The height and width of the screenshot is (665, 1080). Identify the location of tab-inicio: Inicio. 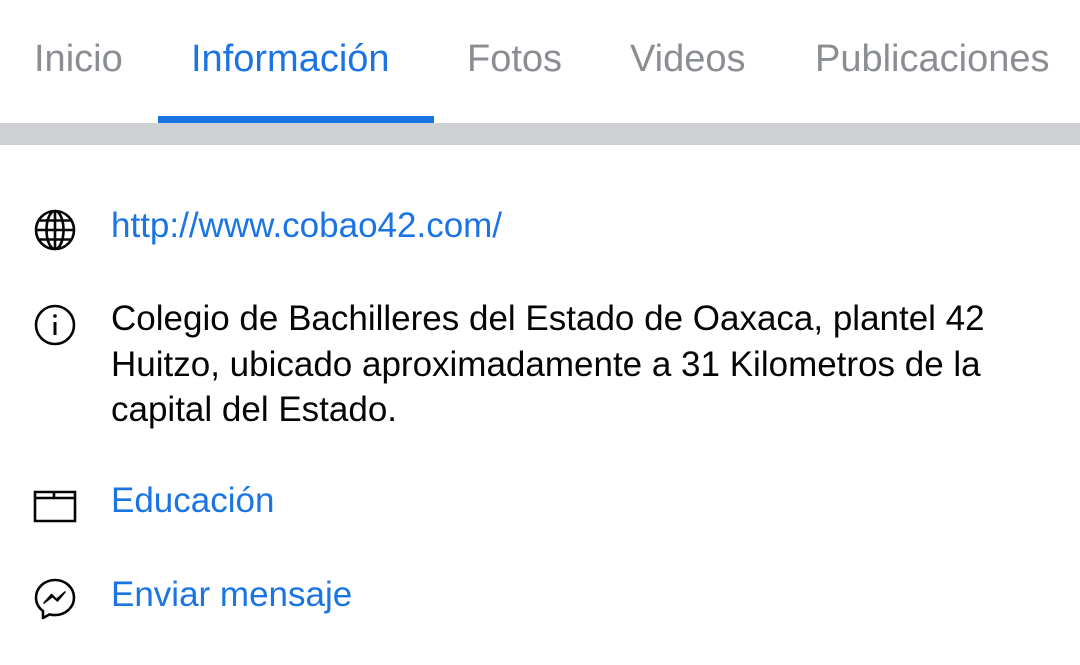
(78, 59).